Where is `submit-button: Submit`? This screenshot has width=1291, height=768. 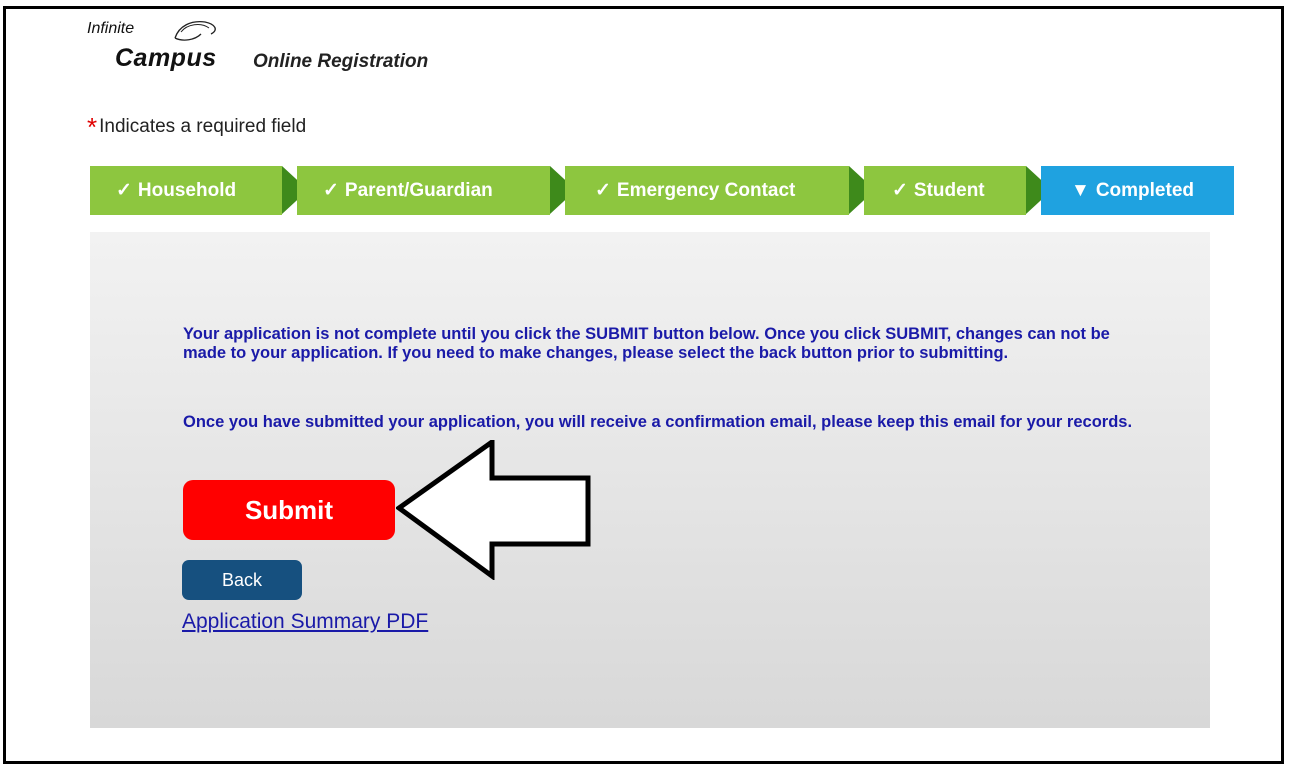
submit-button: Submit is located at coordinates (289, 510).